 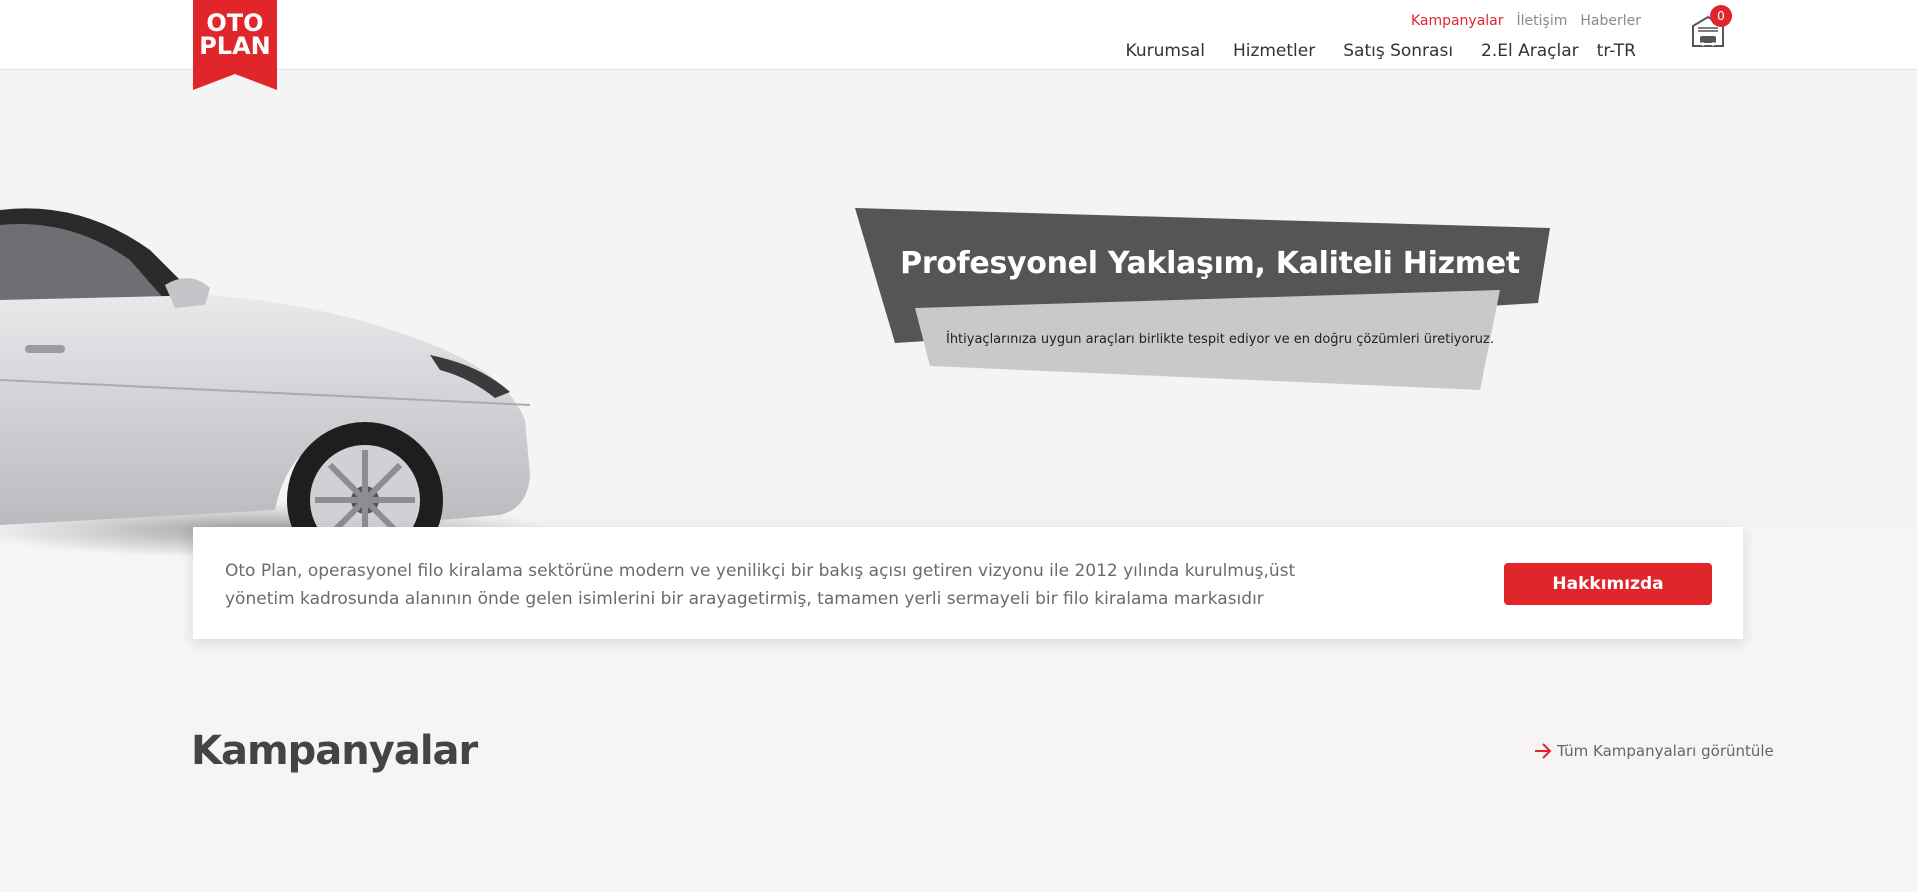 What do you see at coordinates (1665, 751) in the screenshot?
I see `view-all-campaigns-label: Tüm Kampanyaları görüntüle` at bounding box center [1665, 751].